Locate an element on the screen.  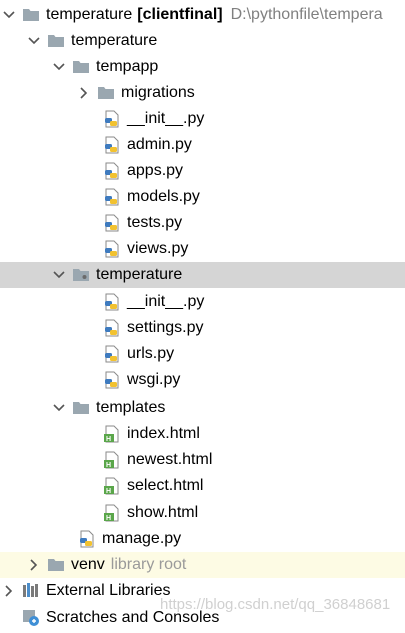
file-label: admin.py is located at coordinates (159, 144).